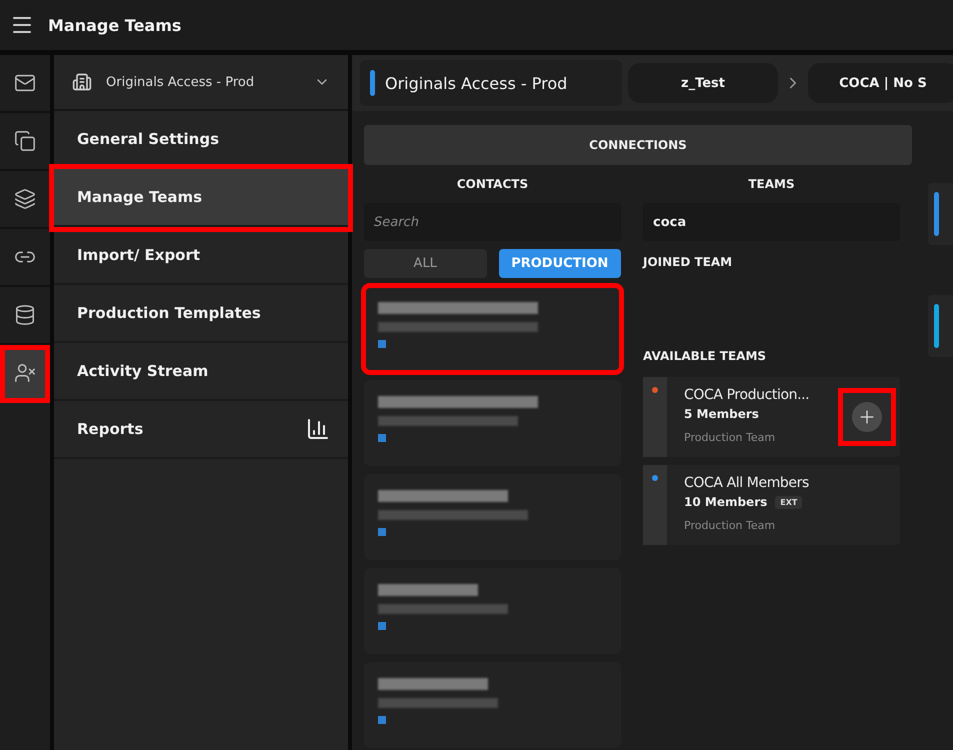 This screenshot has height=750, width=953. I want to click on page-title: Manage Teams, so click(115, 25).